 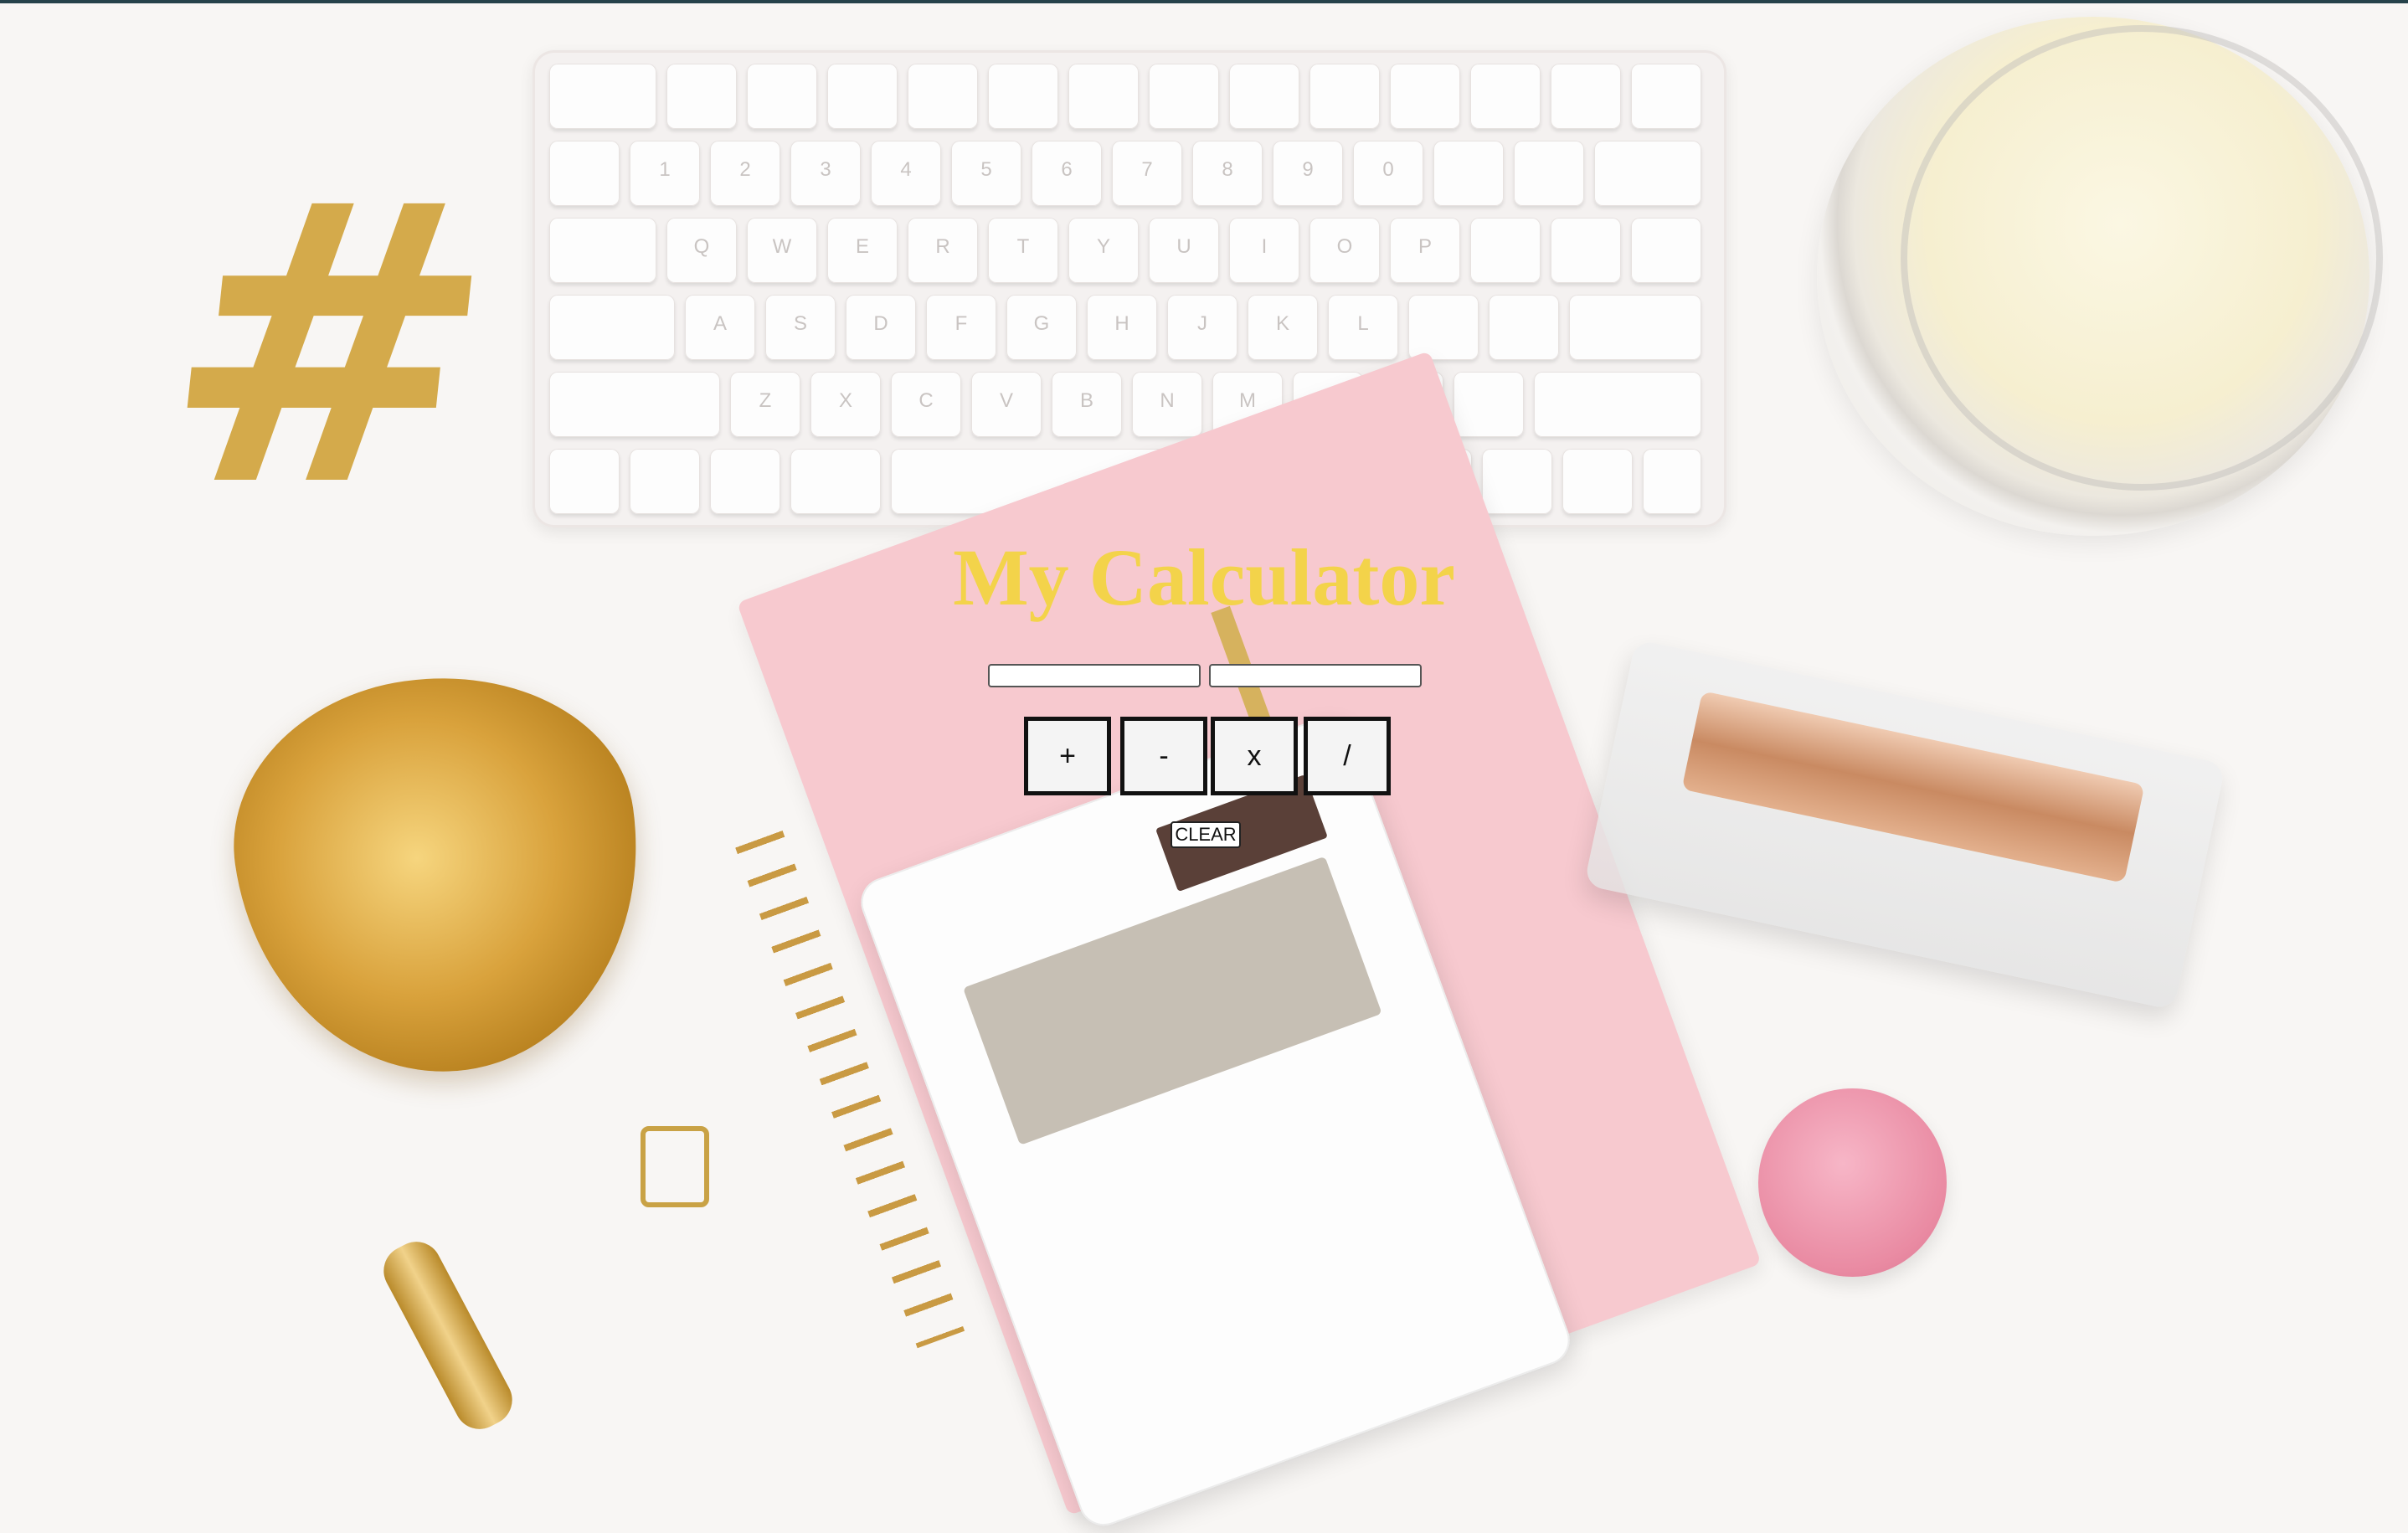 I want to click on keyboard-key: X, so click(x=845, y=404).